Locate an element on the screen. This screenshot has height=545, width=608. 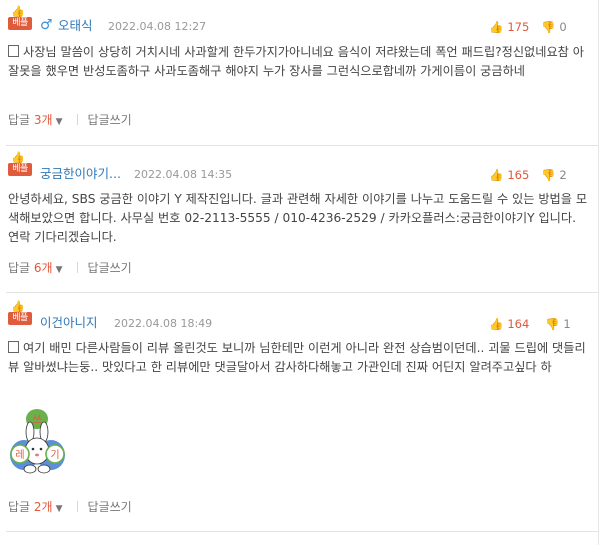
dislike-count: 1 is located at coordinates (567, 324).